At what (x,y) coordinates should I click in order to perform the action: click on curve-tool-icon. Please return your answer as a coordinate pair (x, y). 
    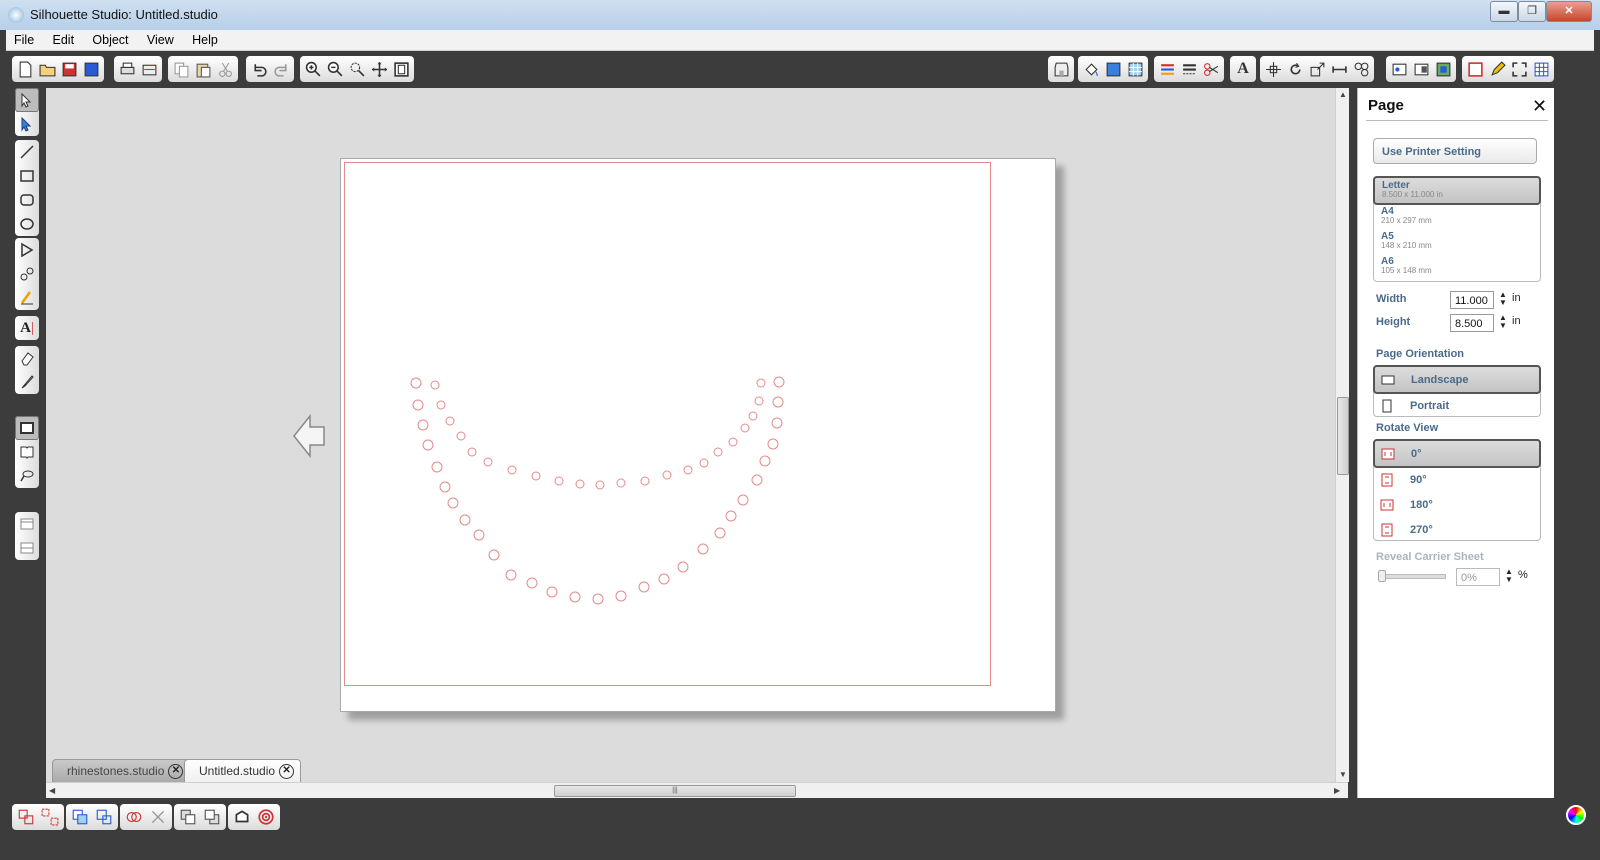
    Looking at the image, I should click on (27, 274).